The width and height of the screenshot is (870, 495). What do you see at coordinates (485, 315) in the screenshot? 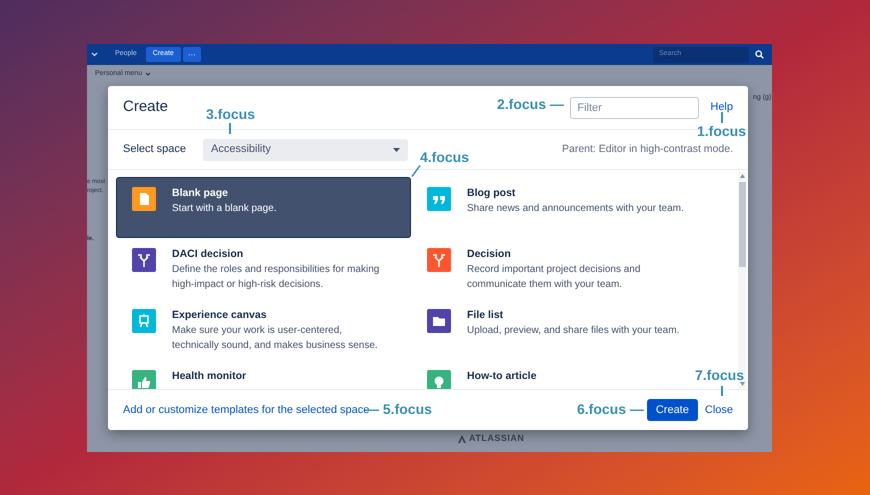
I see `template-title: File list` at bounding box center [485, 315].